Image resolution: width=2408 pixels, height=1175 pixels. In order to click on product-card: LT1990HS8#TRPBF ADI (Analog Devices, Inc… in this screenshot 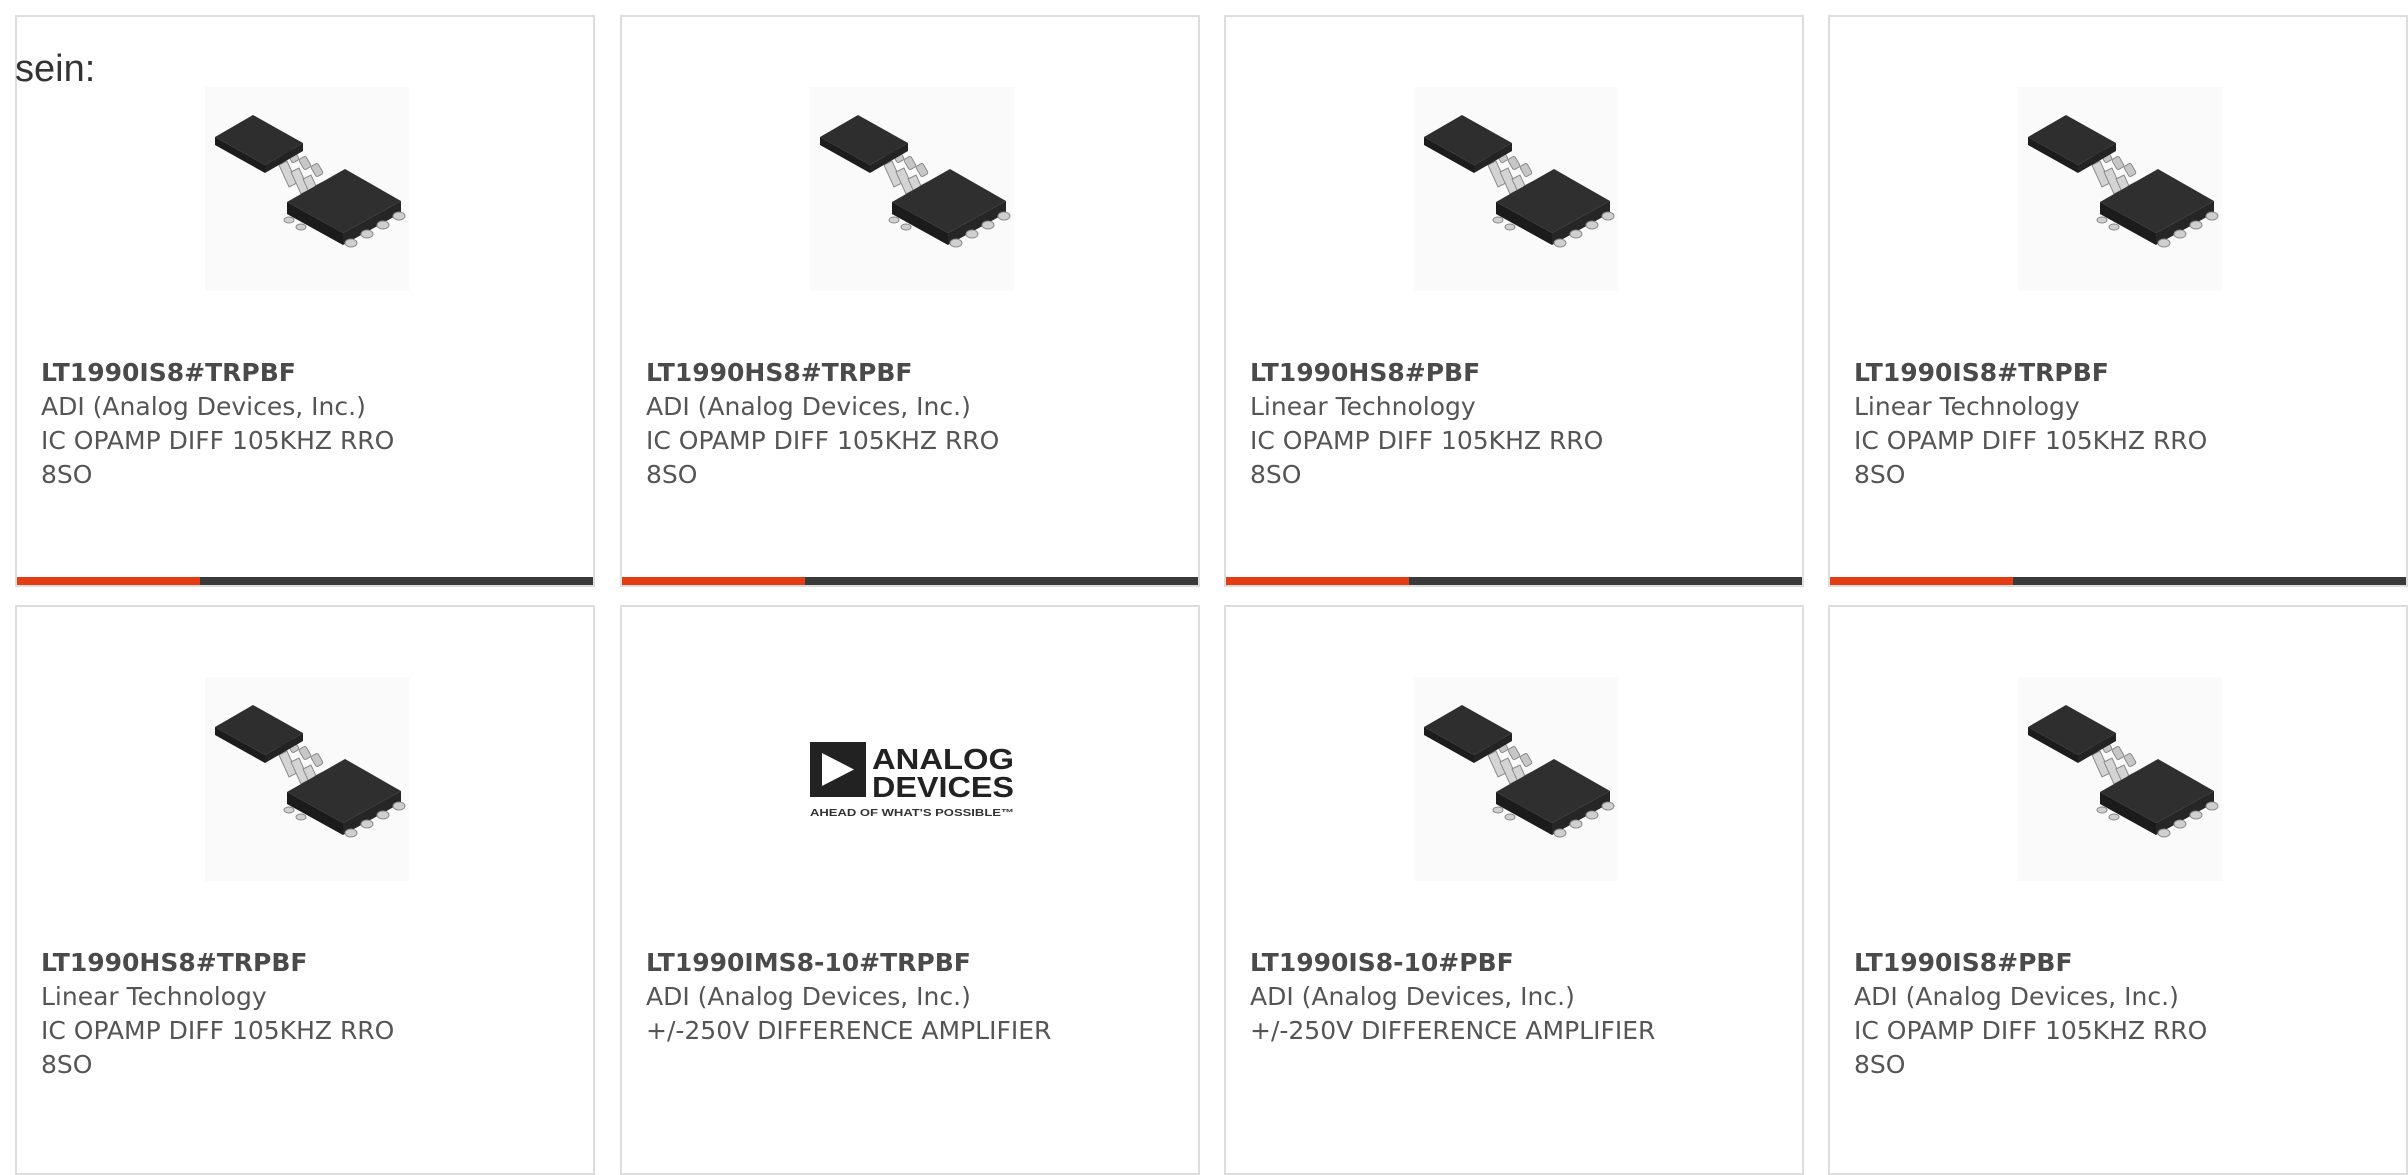, I will do `click(910, 301)`.